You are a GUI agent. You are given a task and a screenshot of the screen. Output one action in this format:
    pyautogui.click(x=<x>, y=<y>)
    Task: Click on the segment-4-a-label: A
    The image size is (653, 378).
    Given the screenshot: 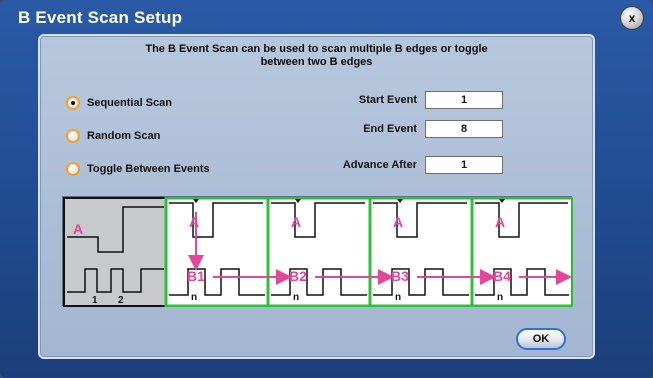 What is the action you would take?
    pyautogui.click(x=500, y=222)
    